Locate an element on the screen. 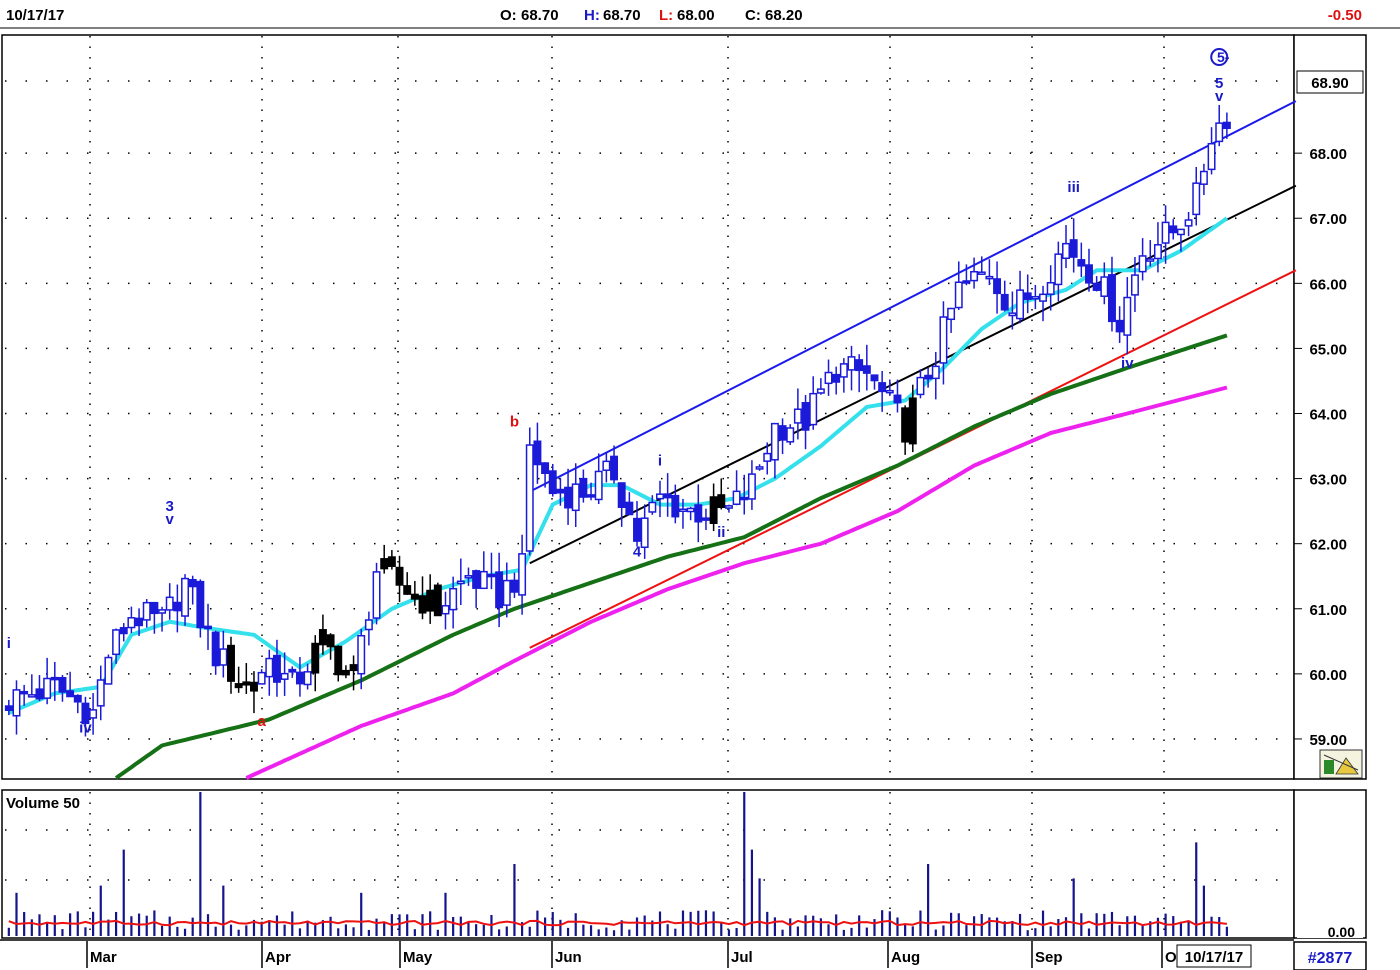 This screenshot has height=970, width=1400. chart-tools-icon is located at coordinates (1341, 764).